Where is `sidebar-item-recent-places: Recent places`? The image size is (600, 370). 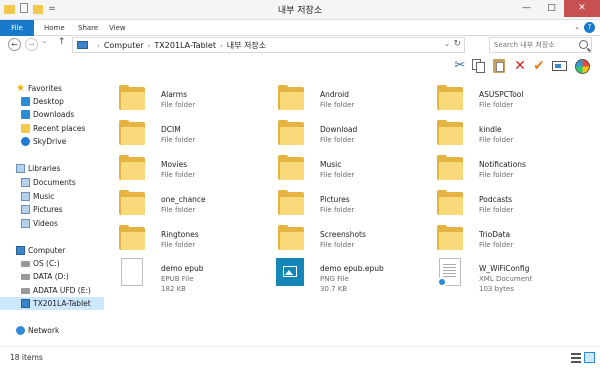
sidebar-item-recent-places: Recent places is located at coordinates (52, 128).